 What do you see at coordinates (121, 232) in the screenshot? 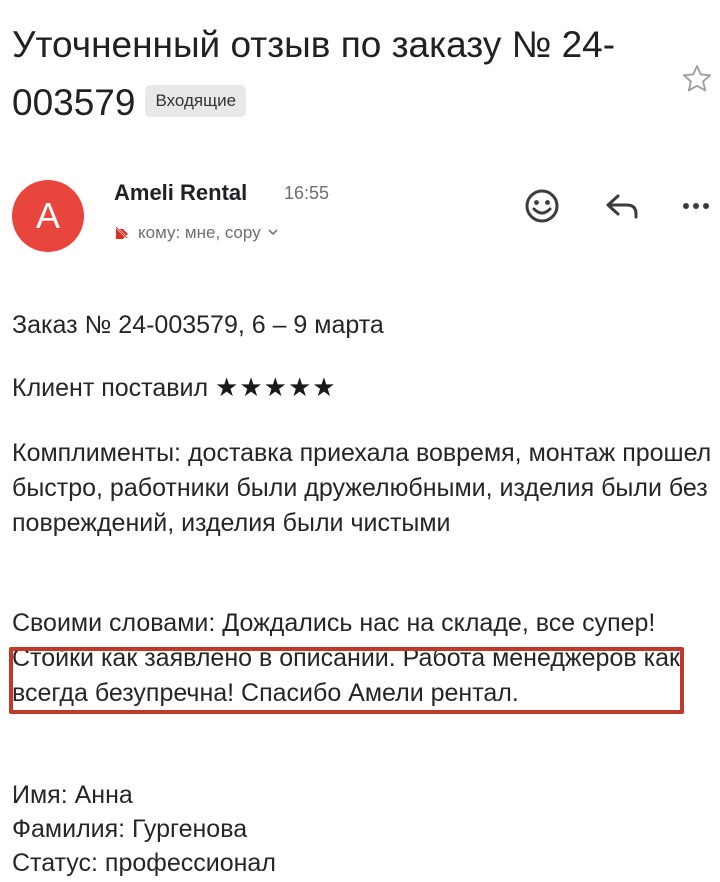
I see `label-tag-icon` at bounding box center [121, 232].